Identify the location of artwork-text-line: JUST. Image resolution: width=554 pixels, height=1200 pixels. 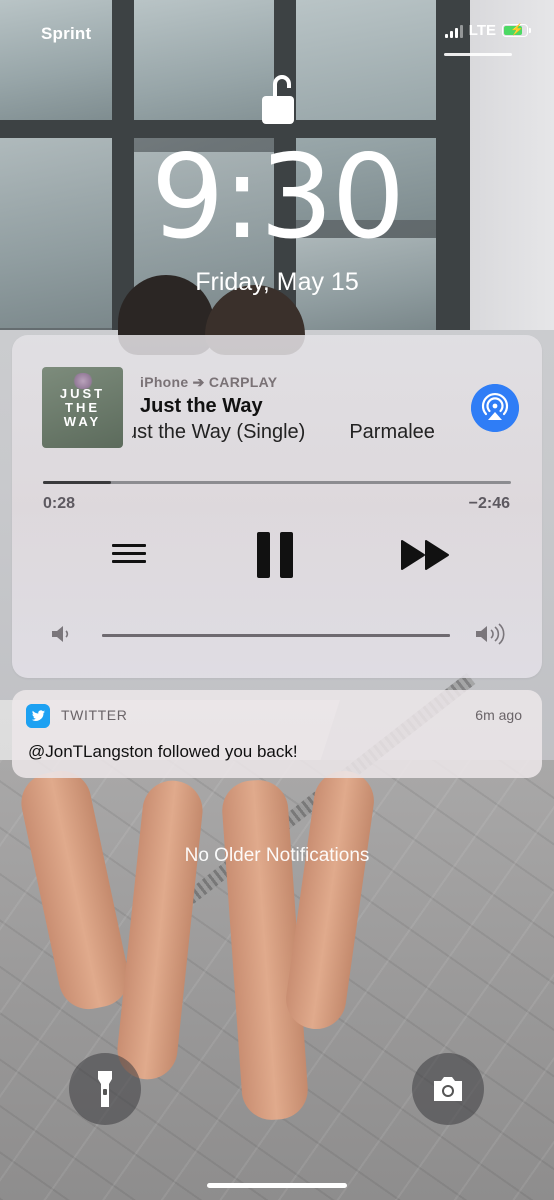
(82, 393).